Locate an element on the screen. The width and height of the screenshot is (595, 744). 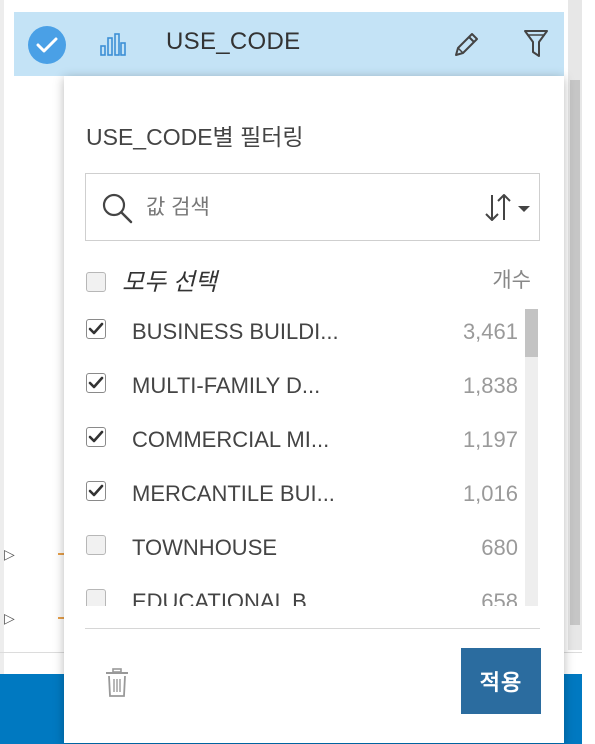
item-count: 3,461 is located at coordinates (490, 331).